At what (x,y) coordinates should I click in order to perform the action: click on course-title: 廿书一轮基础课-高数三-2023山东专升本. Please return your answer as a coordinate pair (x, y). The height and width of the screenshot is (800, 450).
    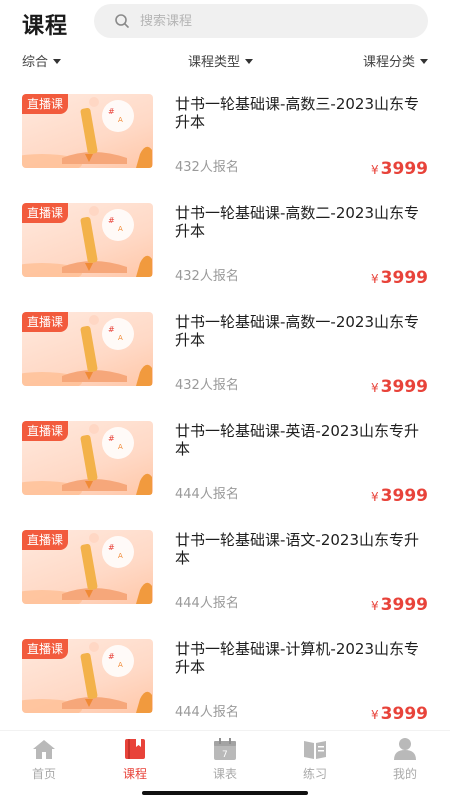
    Looking at the image, I should click on (297, 113).